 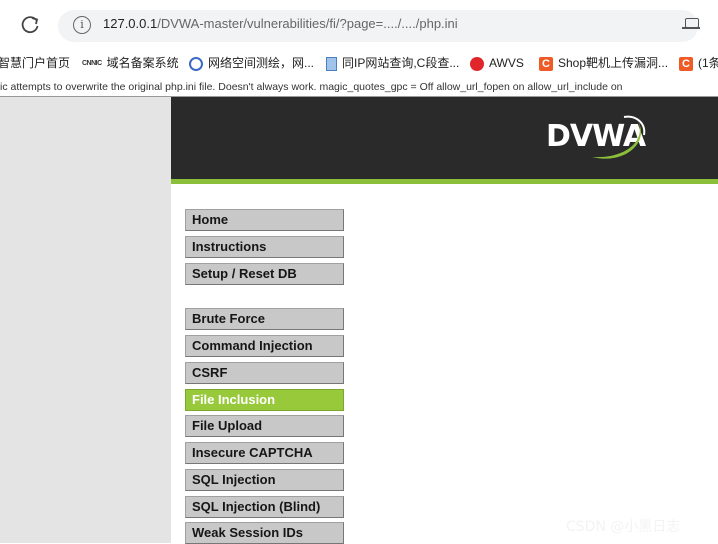 What do you see at coordinates (264, 533) in the screenshot?
I see `menu-item-weak-session-ids: Weak Session IDs` at bounding box center [264, 533].